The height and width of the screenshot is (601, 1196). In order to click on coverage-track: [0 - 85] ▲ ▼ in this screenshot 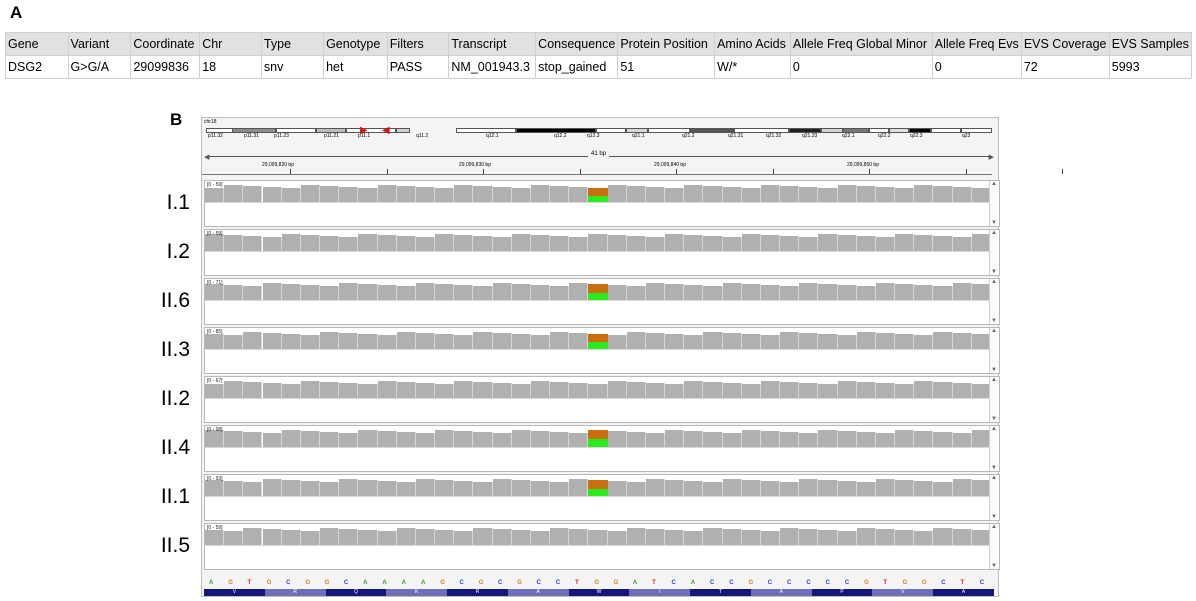, I will do `click(602, 350)`.